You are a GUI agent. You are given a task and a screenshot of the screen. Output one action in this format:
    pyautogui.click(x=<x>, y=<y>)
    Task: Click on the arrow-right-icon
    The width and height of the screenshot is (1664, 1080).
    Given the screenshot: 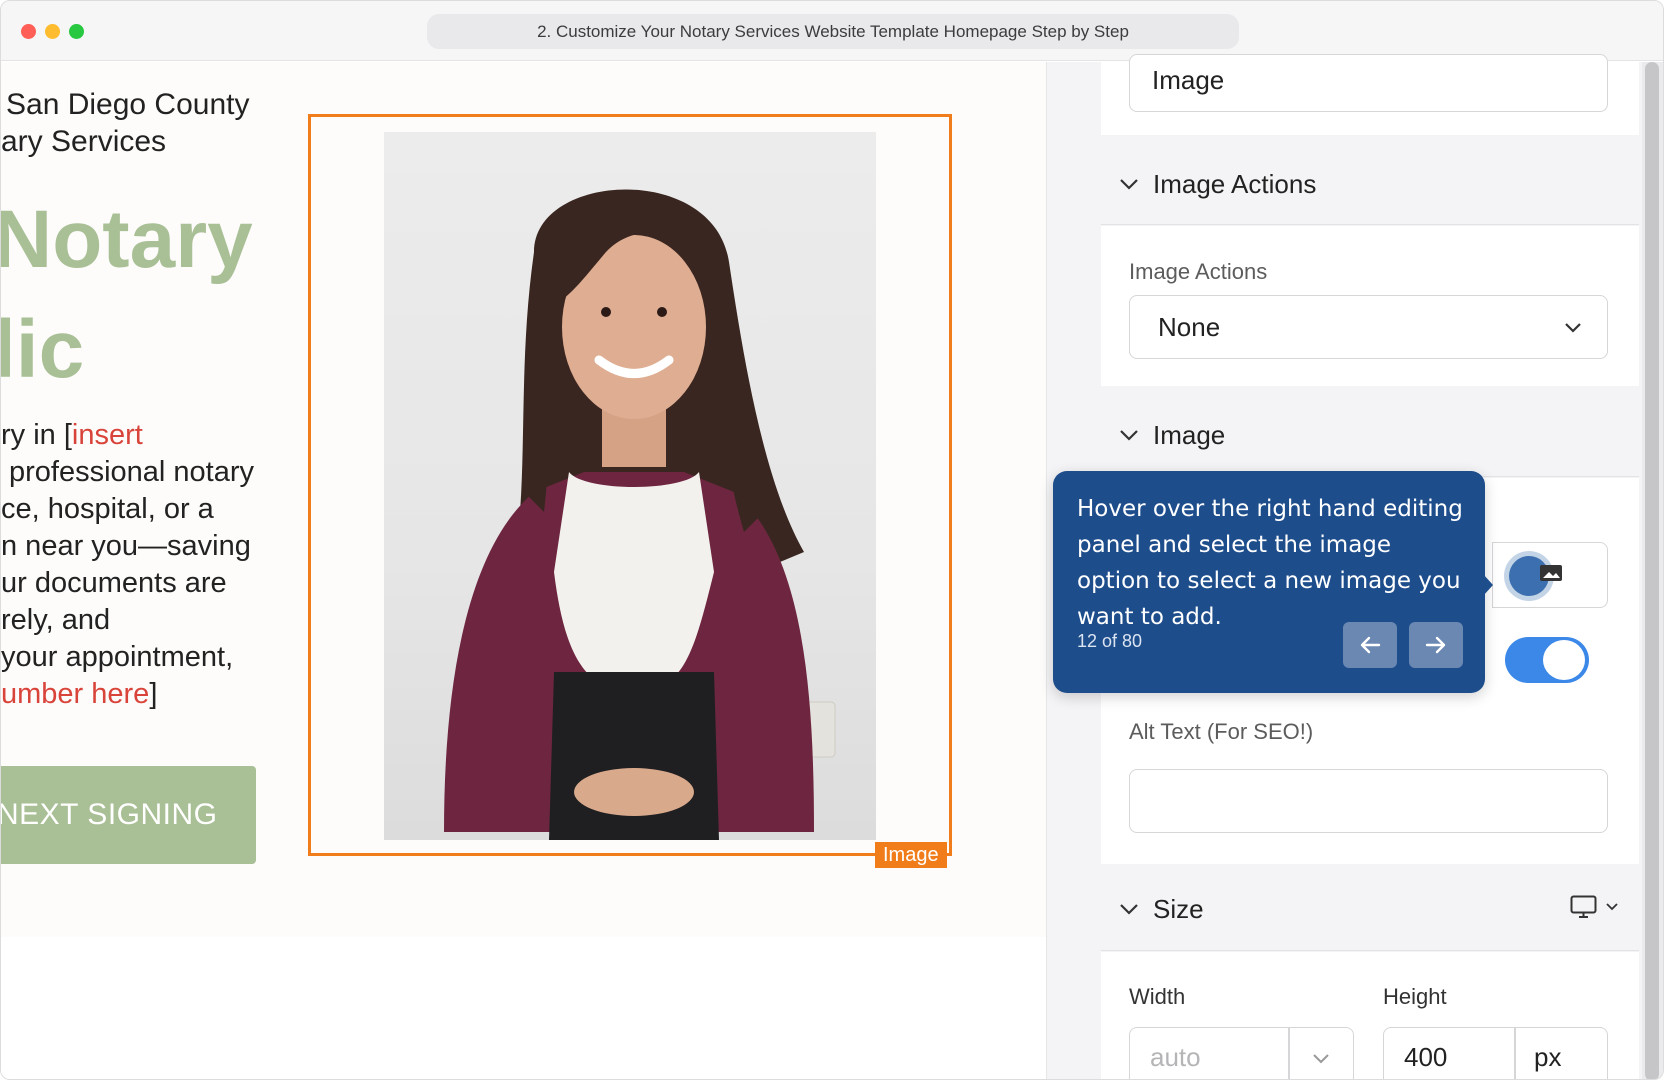 What is the action you would take?
    pyautogui.click(x=1435, y=645)
    